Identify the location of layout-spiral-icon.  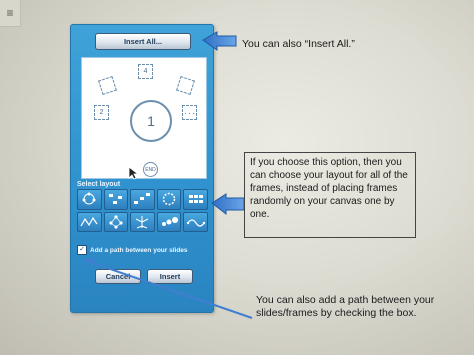
(170, 221).